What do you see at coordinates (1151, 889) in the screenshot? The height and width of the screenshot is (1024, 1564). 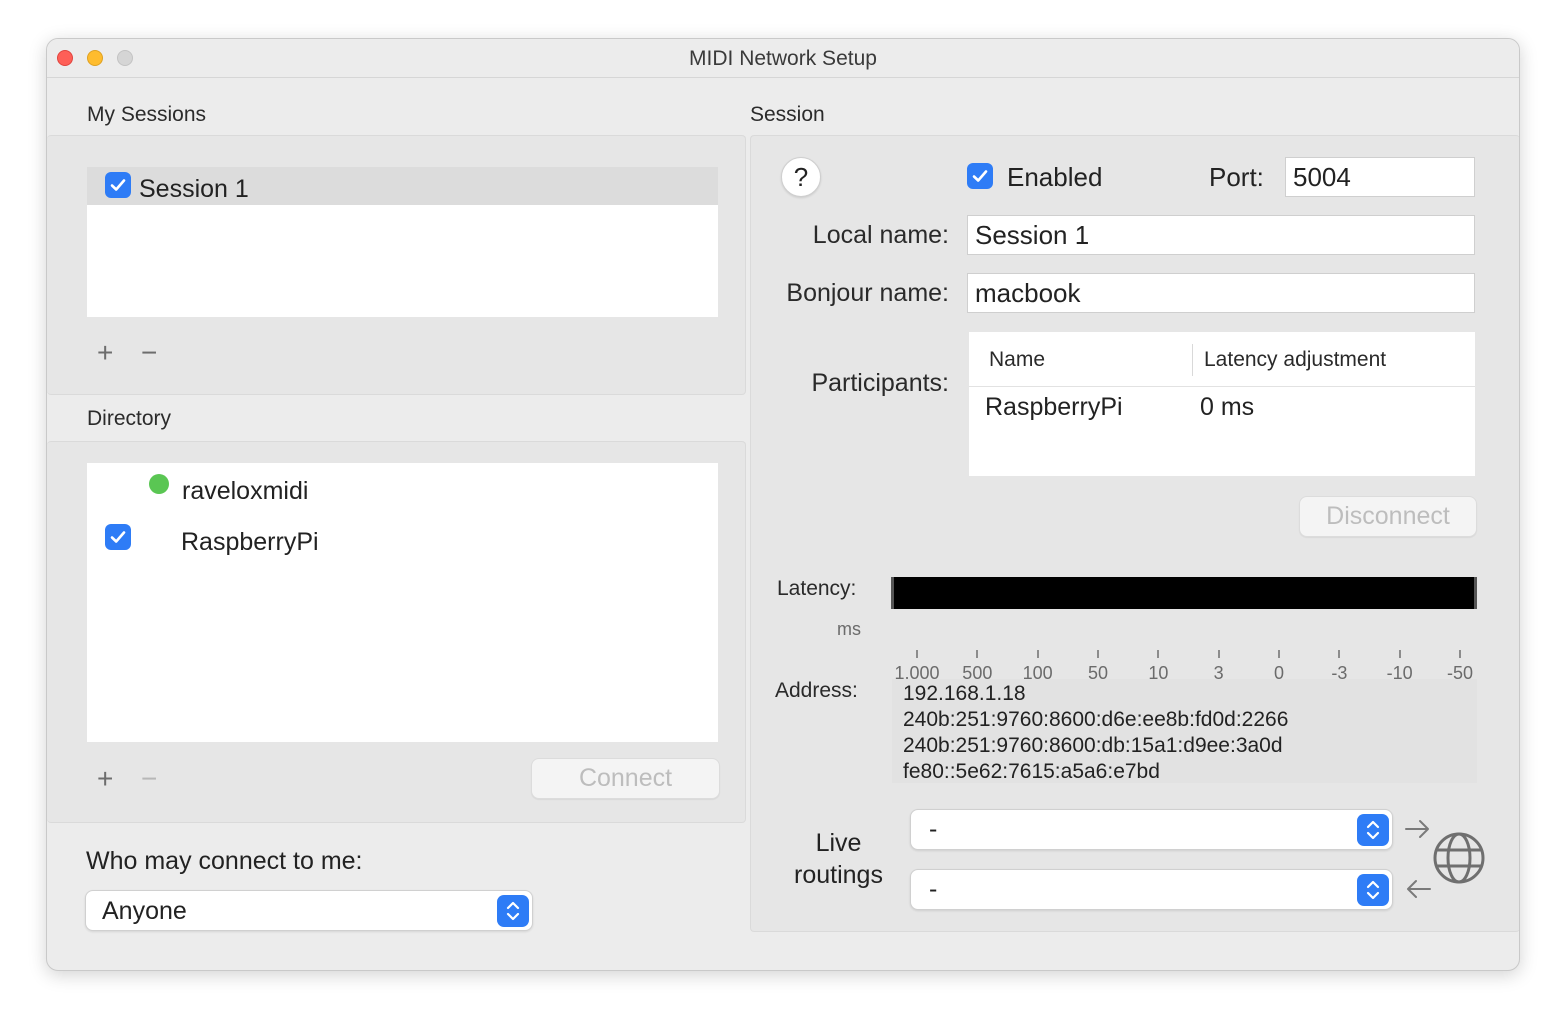 I see `routing-in-popup: -` at bounding box center [1151, 889].